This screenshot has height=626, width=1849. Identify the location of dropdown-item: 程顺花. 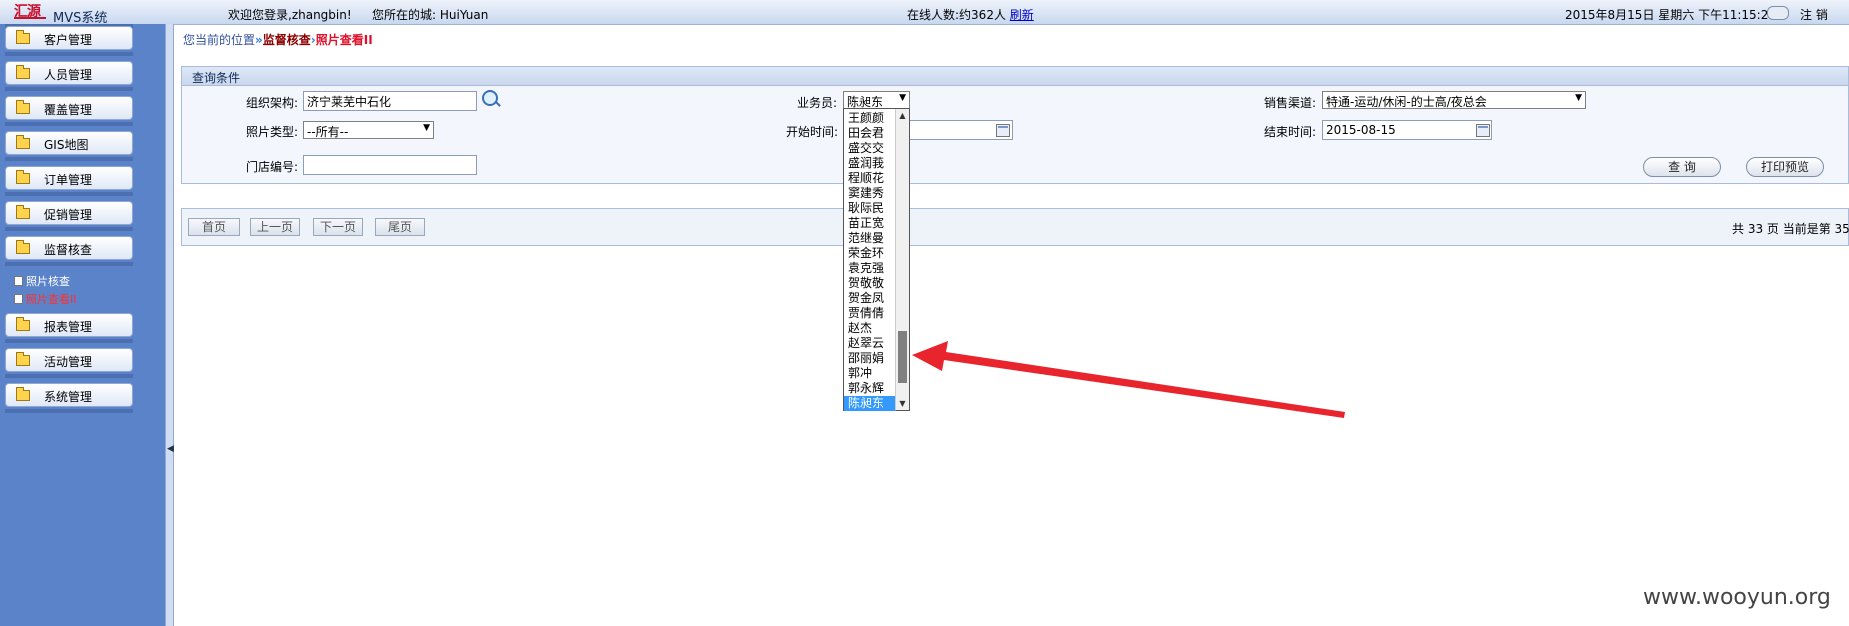
(870, 178).